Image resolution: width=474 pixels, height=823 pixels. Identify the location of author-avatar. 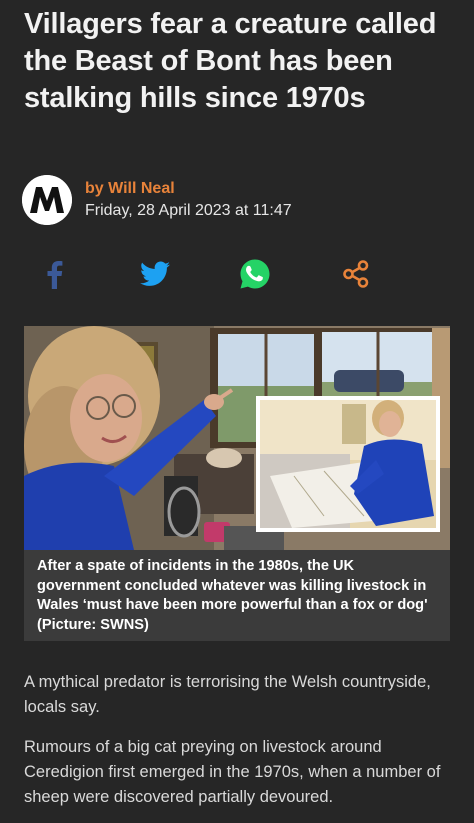
(47, 200).